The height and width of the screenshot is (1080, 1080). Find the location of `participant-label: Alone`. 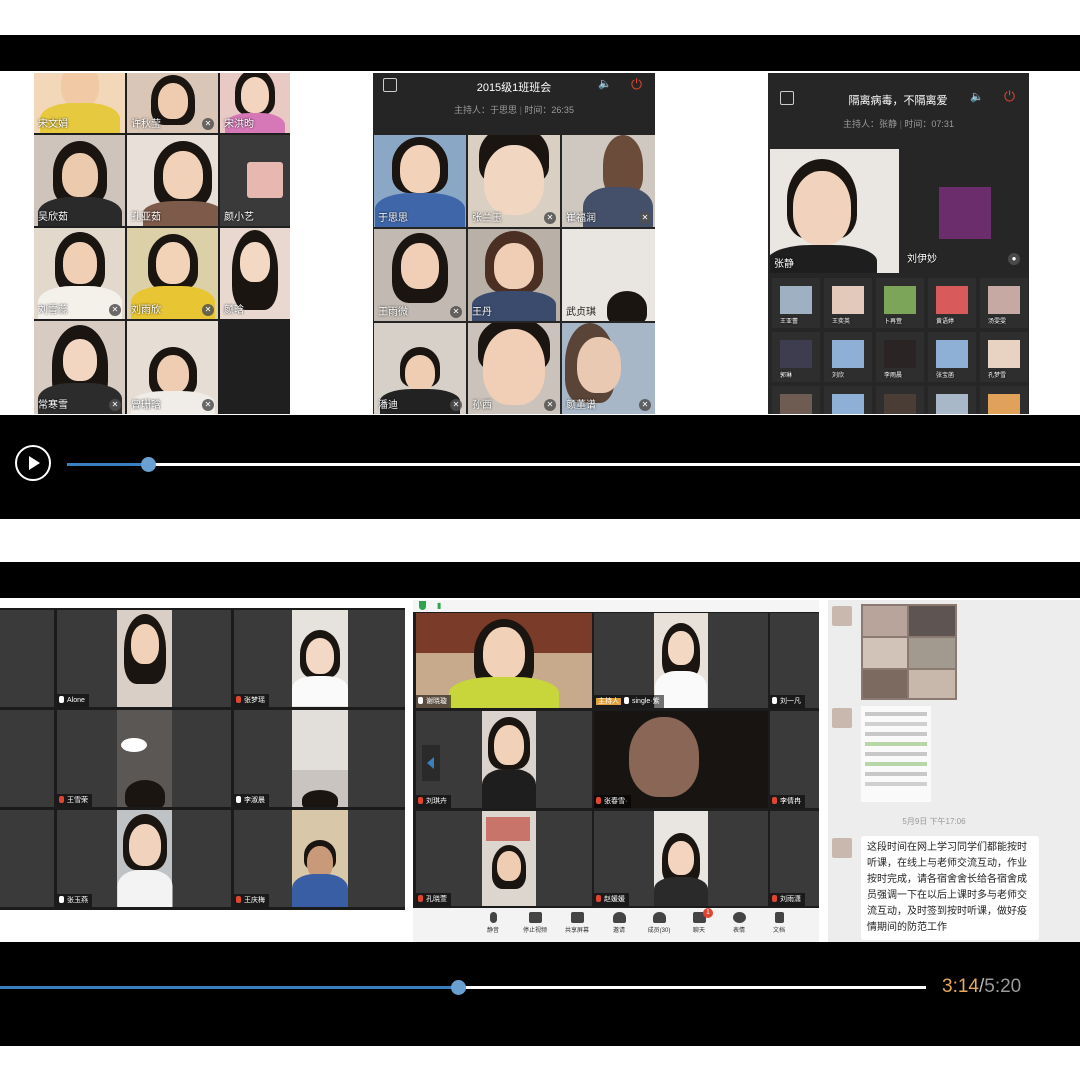

participant-label: Alone is located at coordinates (73, 700).